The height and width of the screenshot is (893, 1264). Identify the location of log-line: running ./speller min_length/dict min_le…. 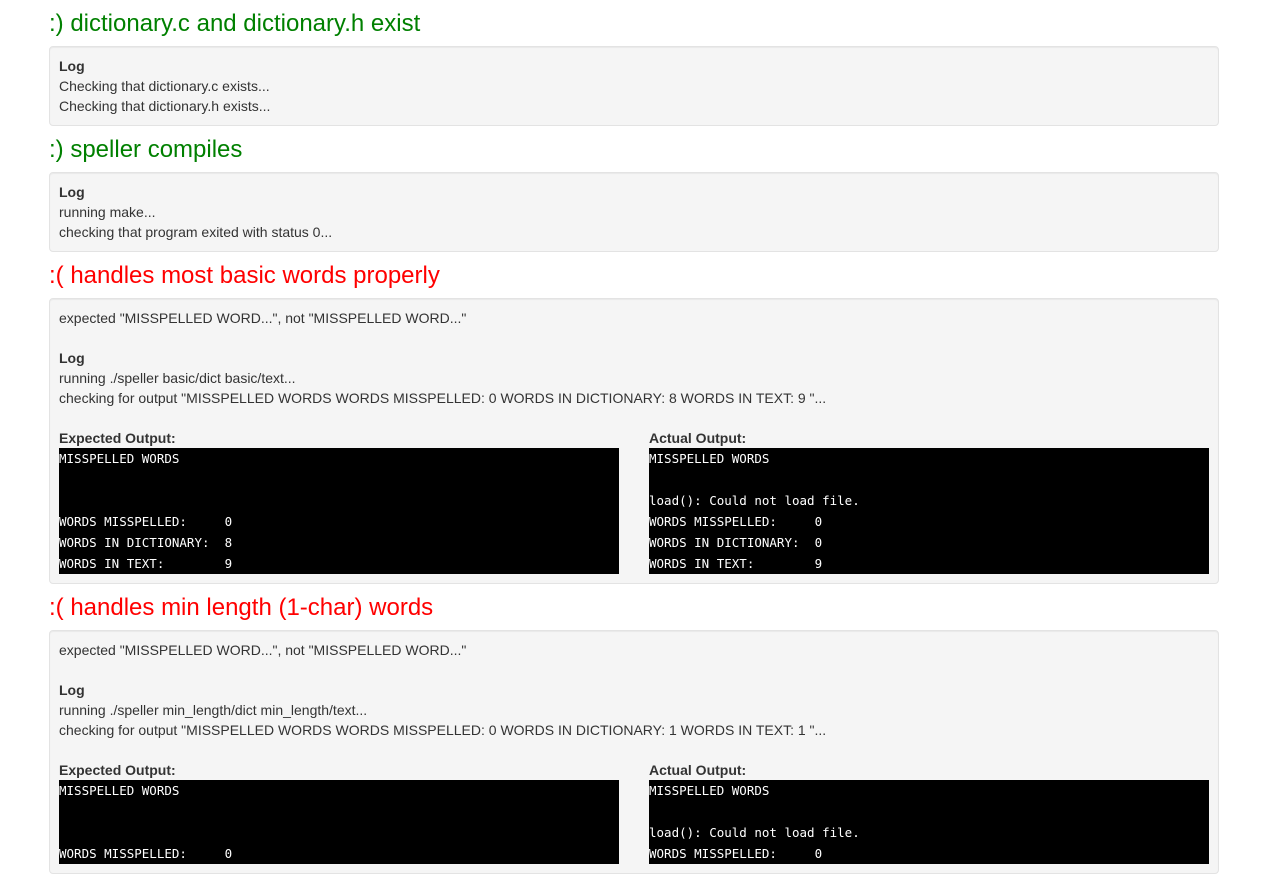
(213, 710).